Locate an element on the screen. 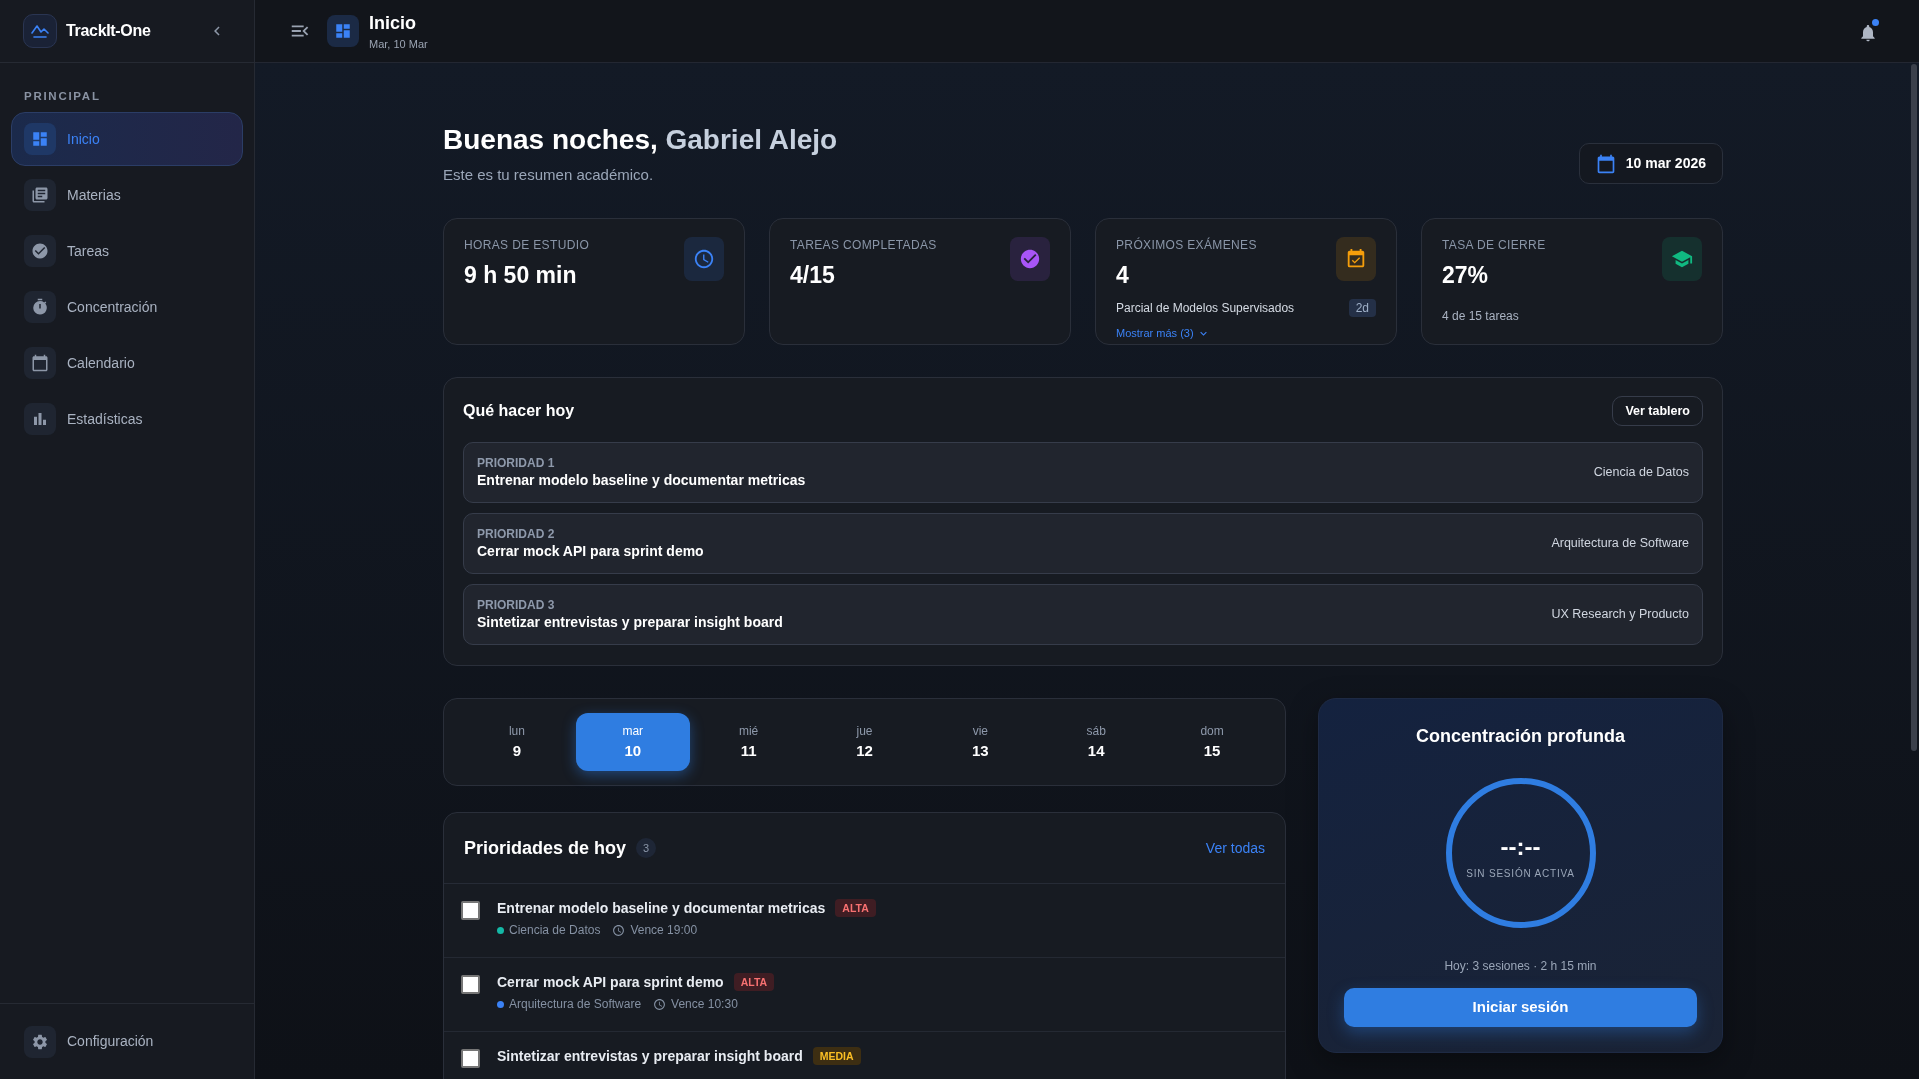 The width and height of the screenshot is (1919, 1079). day-button: vie 13 is located at coordinates (980, 742).